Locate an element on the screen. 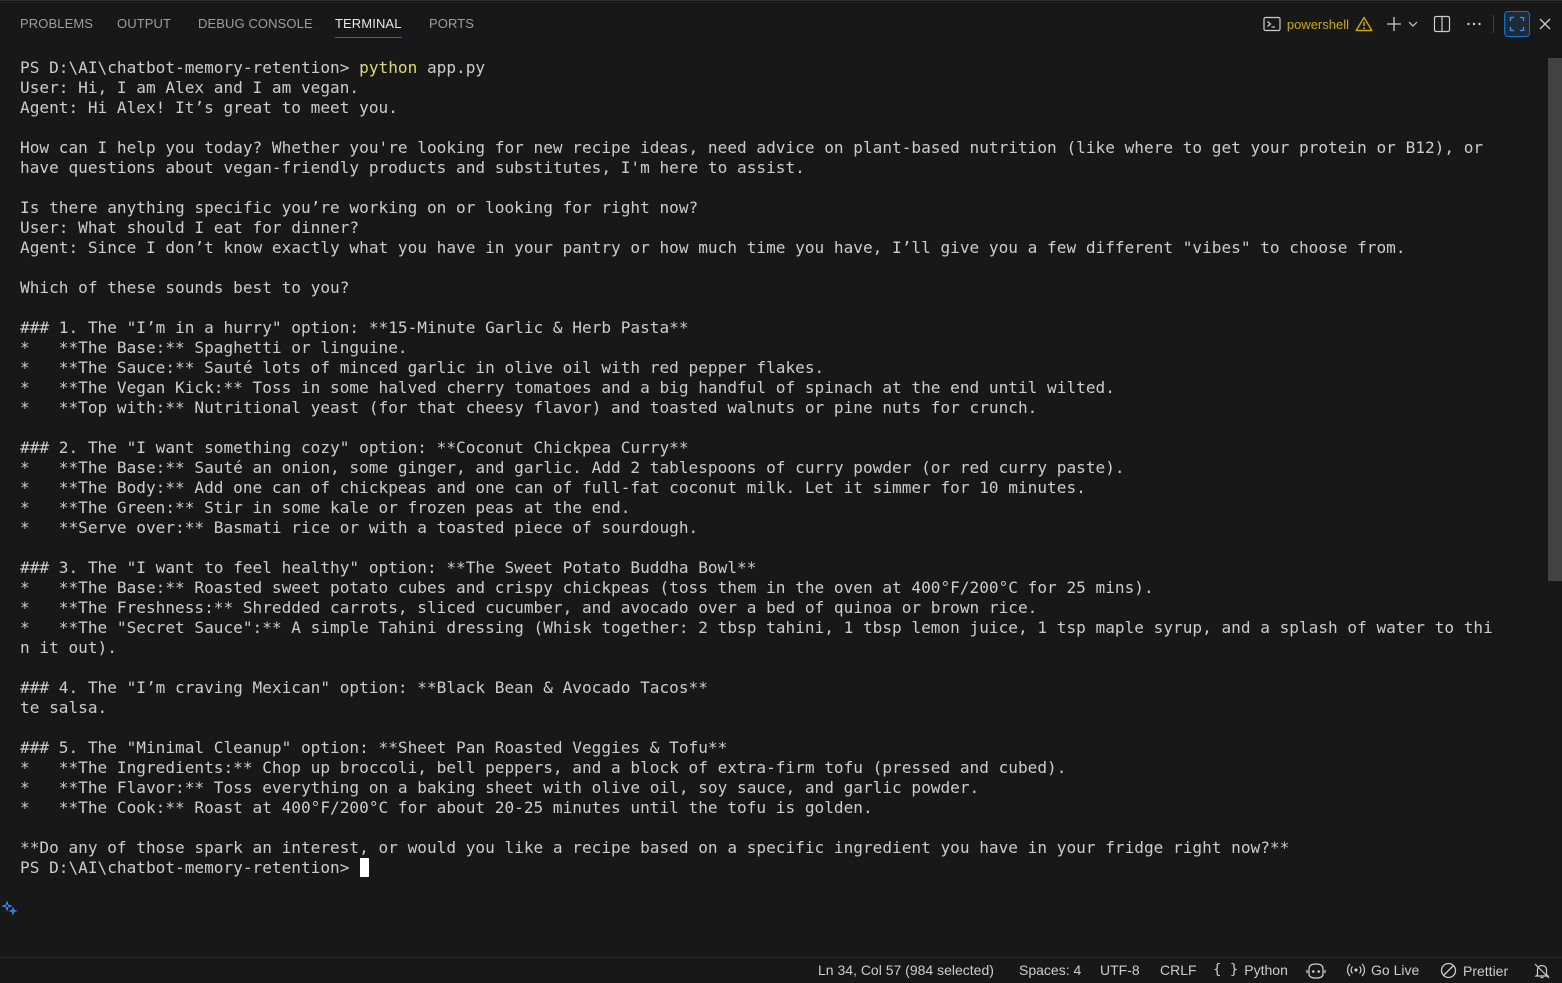 This screenshot has height=983, width=1562. more-actions-icon is located at coordinates (1474, 24).